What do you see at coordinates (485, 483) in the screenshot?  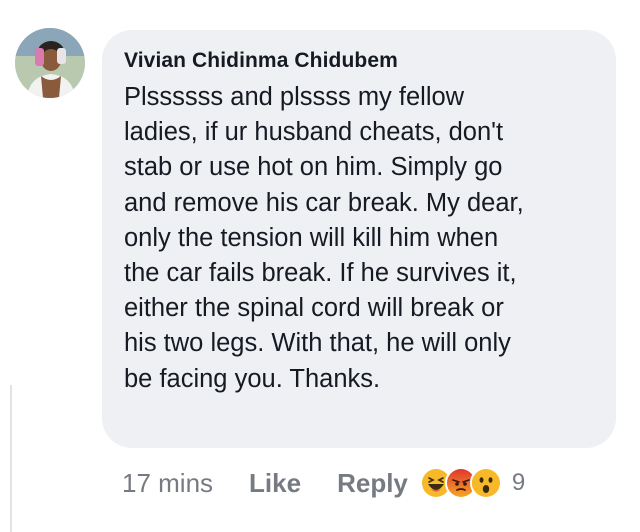 I see `wow-icon` at bounding box center [485, 483].